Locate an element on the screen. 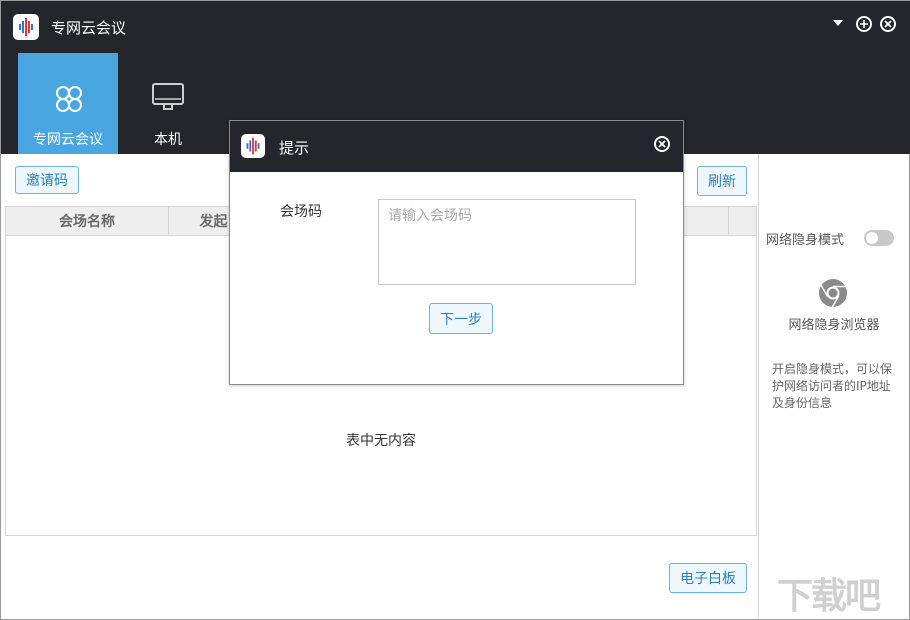 The image size is (910, 620). whiteboard-button: 电子白板 is located at coordinates (708, 578).